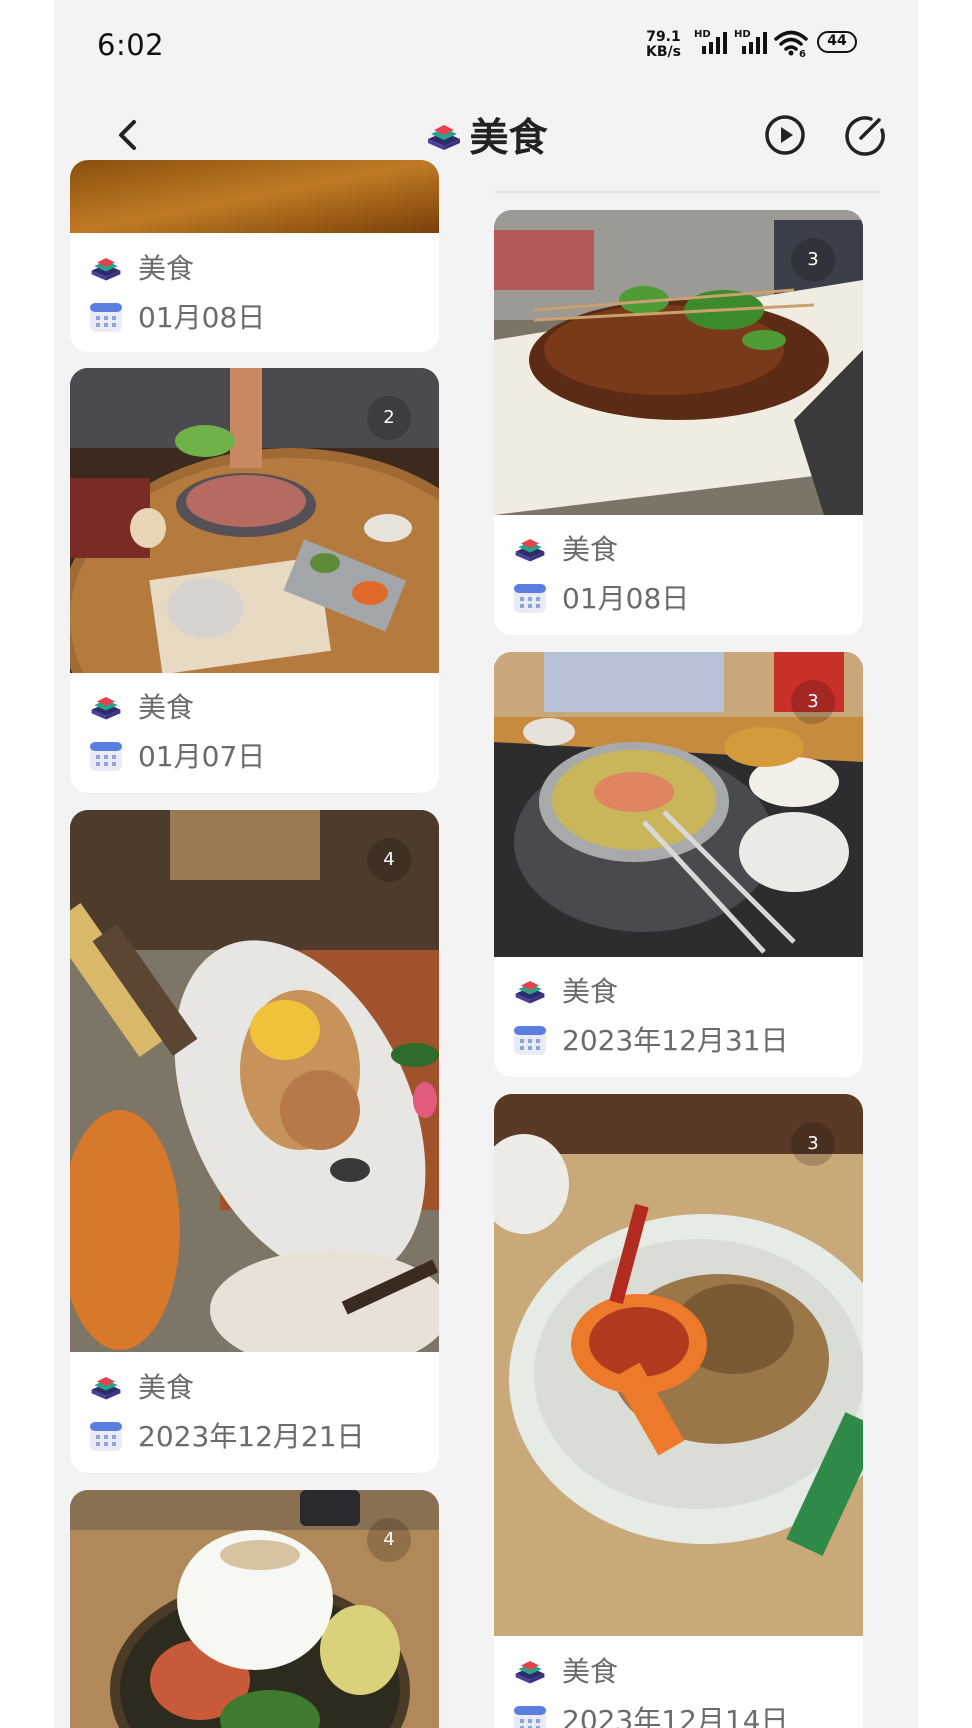  I want to click on column-divider, so click(686, 192).